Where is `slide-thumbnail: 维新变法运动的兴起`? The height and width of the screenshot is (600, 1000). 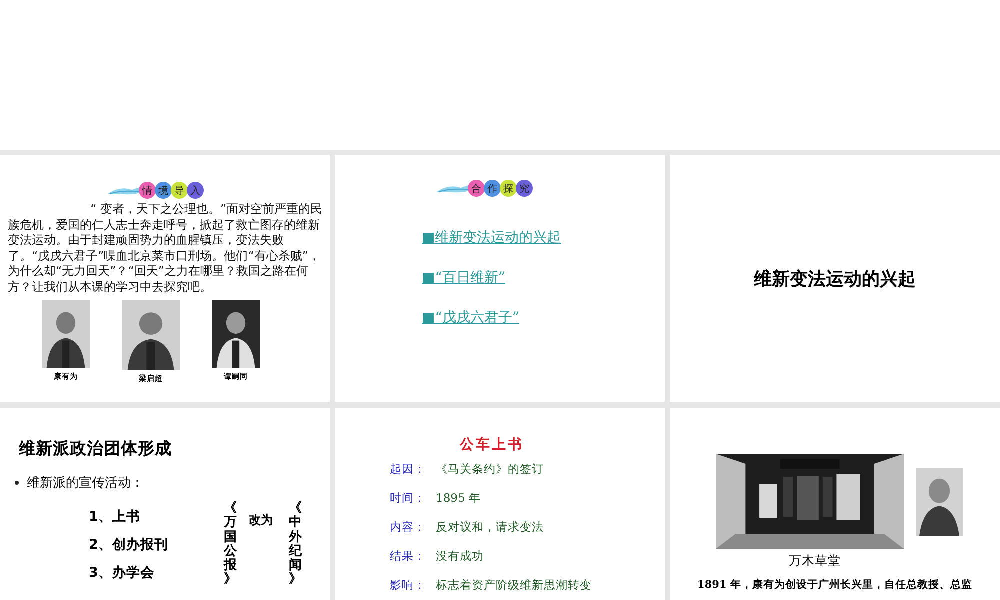
slide-thumbnail: 维新变法运动的兴起 is located at coordinates (835, 278).